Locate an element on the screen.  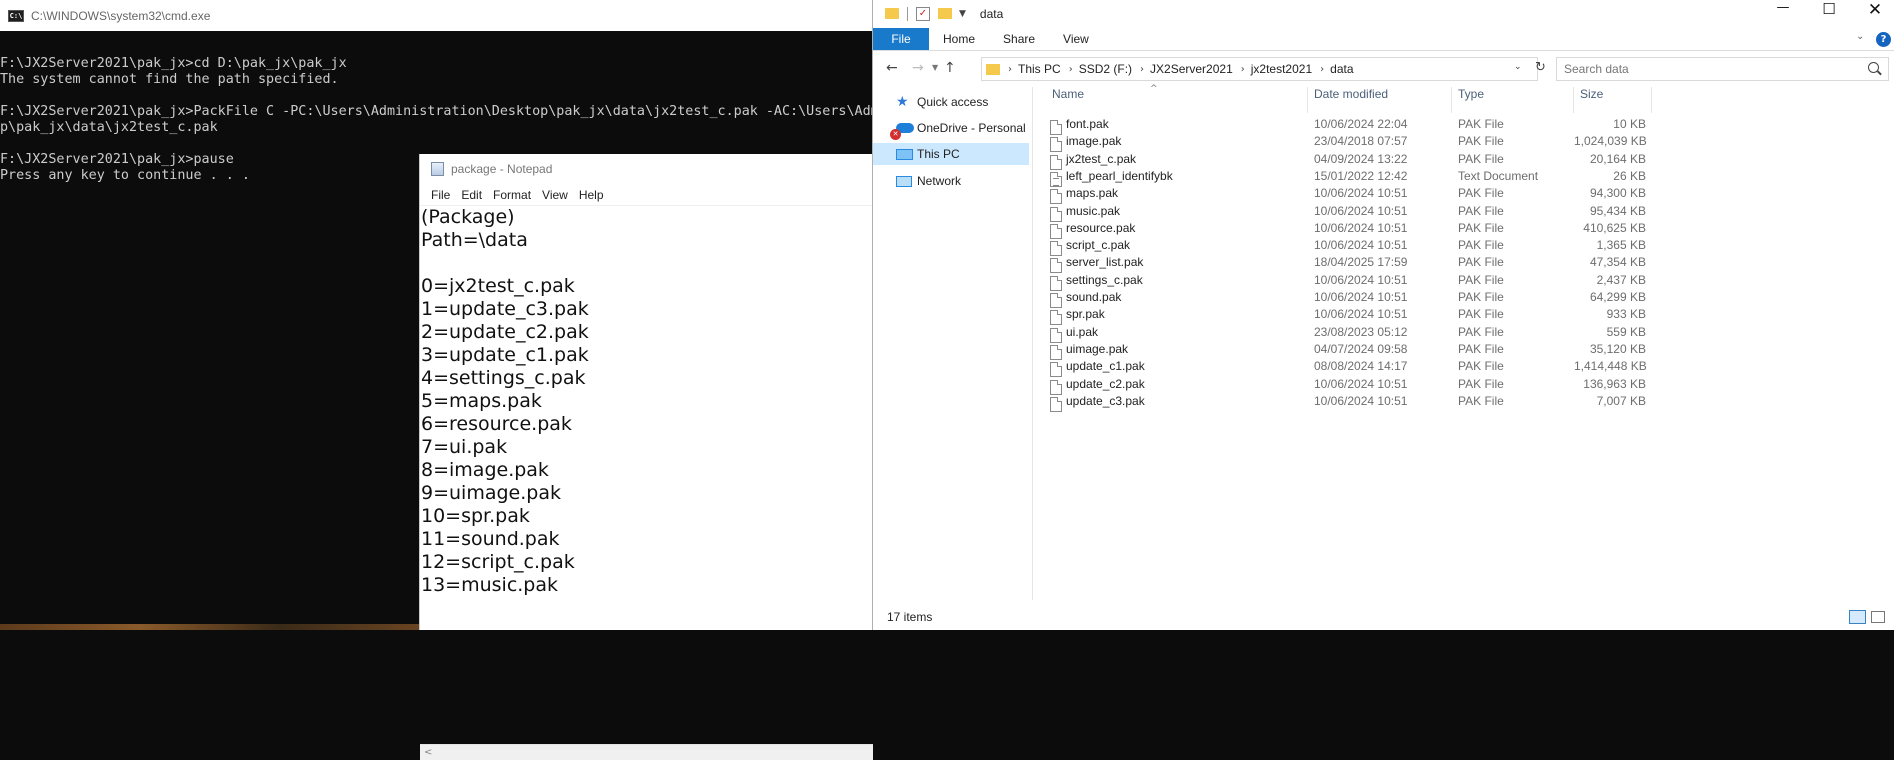
notepad-text-line is located at coordinates (647, 263).